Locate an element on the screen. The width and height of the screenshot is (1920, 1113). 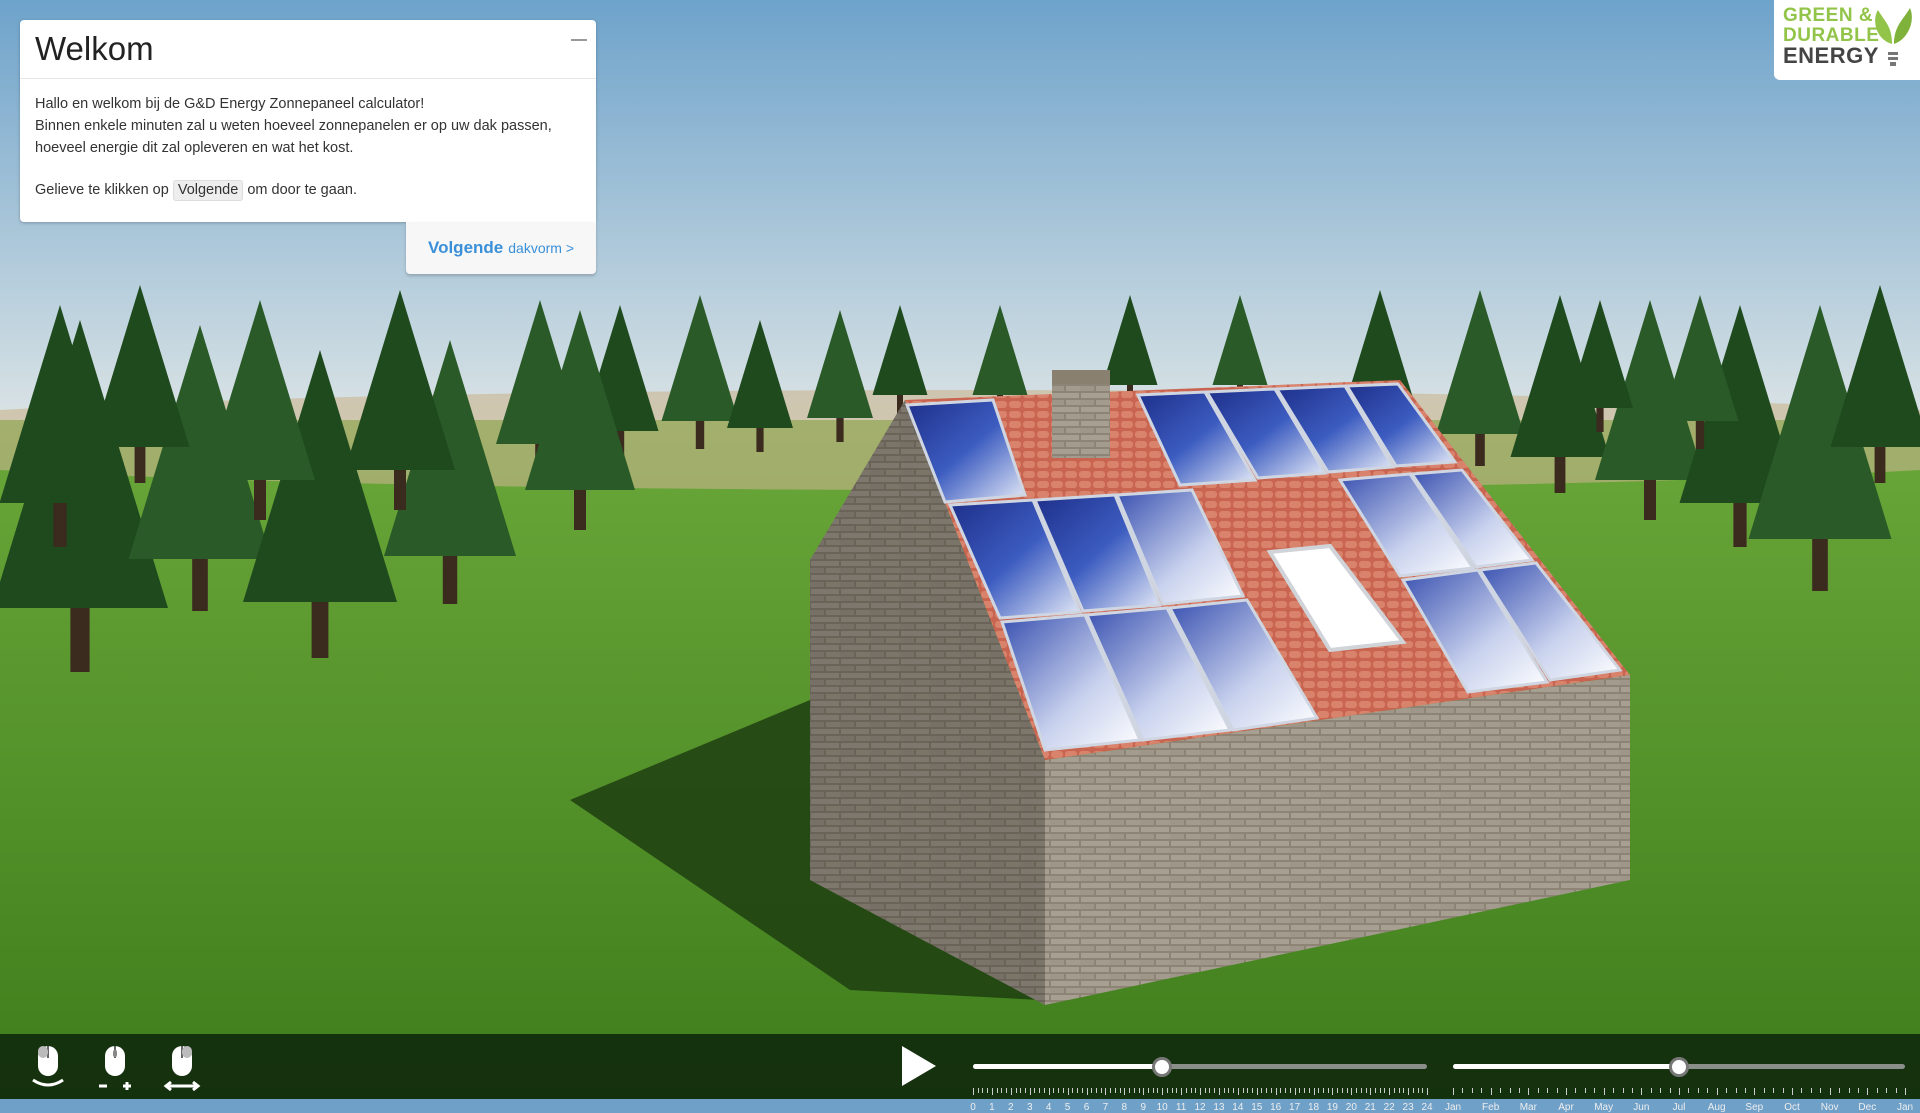
slider-label: 23 is located at coordinates (1408, 1107).